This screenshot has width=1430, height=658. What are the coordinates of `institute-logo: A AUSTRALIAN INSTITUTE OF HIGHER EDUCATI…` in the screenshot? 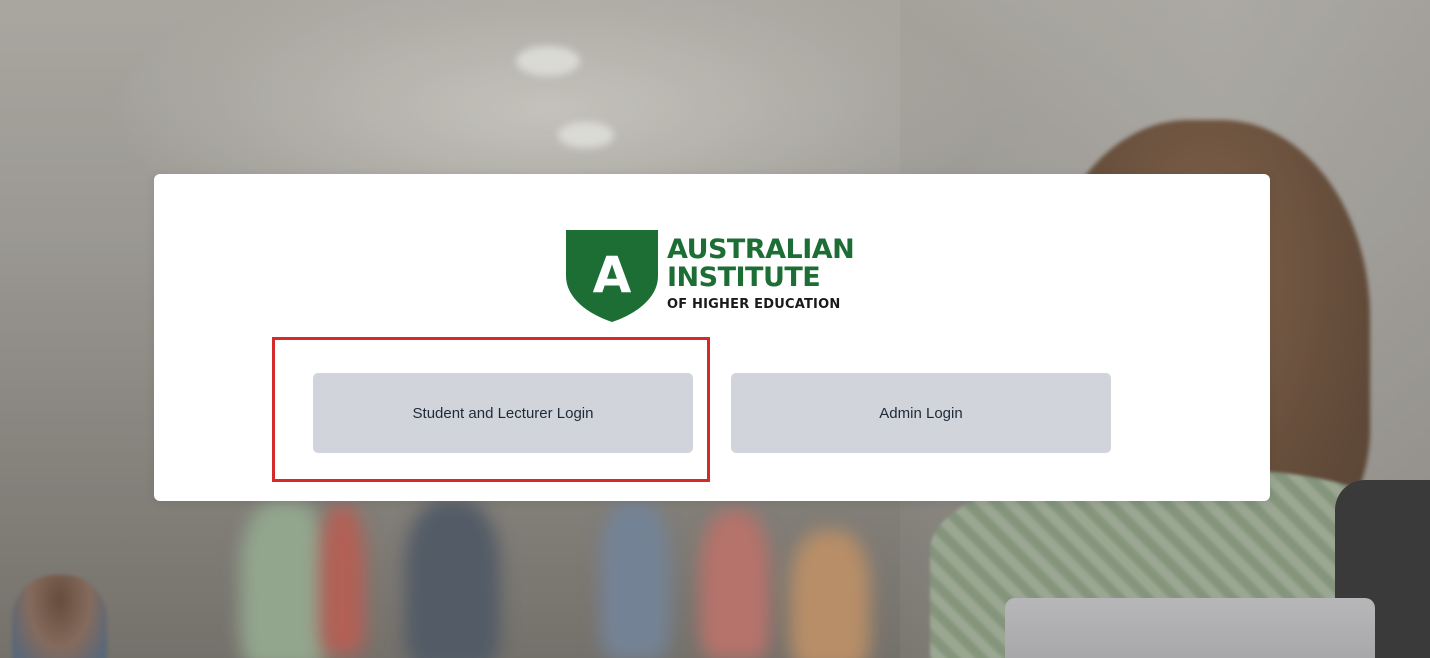 It's located at (712, 276).